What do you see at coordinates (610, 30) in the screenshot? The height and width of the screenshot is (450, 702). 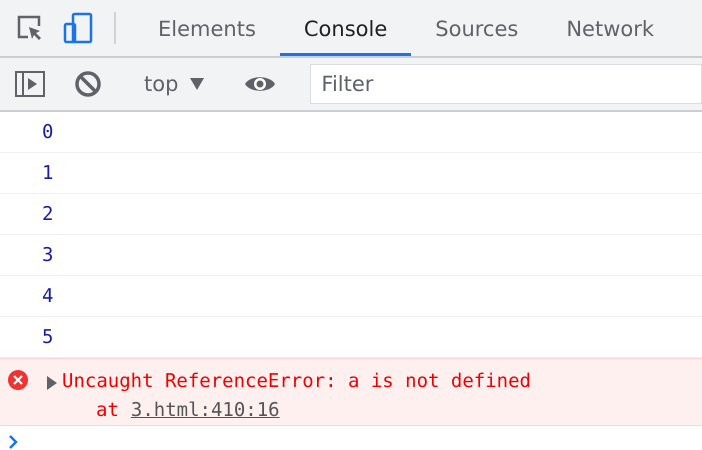 I see `panel-tab: Network` at bounding box center [610, 30].